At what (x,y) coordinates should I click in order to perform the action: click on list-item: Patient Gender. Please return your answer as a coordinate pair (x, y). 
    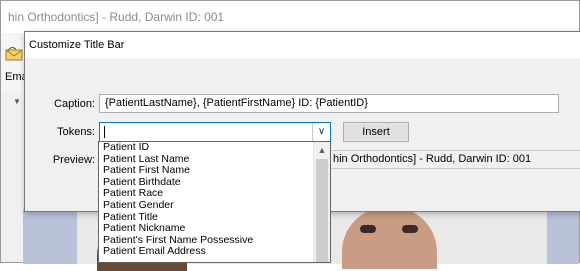
    Looking at the image, I should click on (207, 205).